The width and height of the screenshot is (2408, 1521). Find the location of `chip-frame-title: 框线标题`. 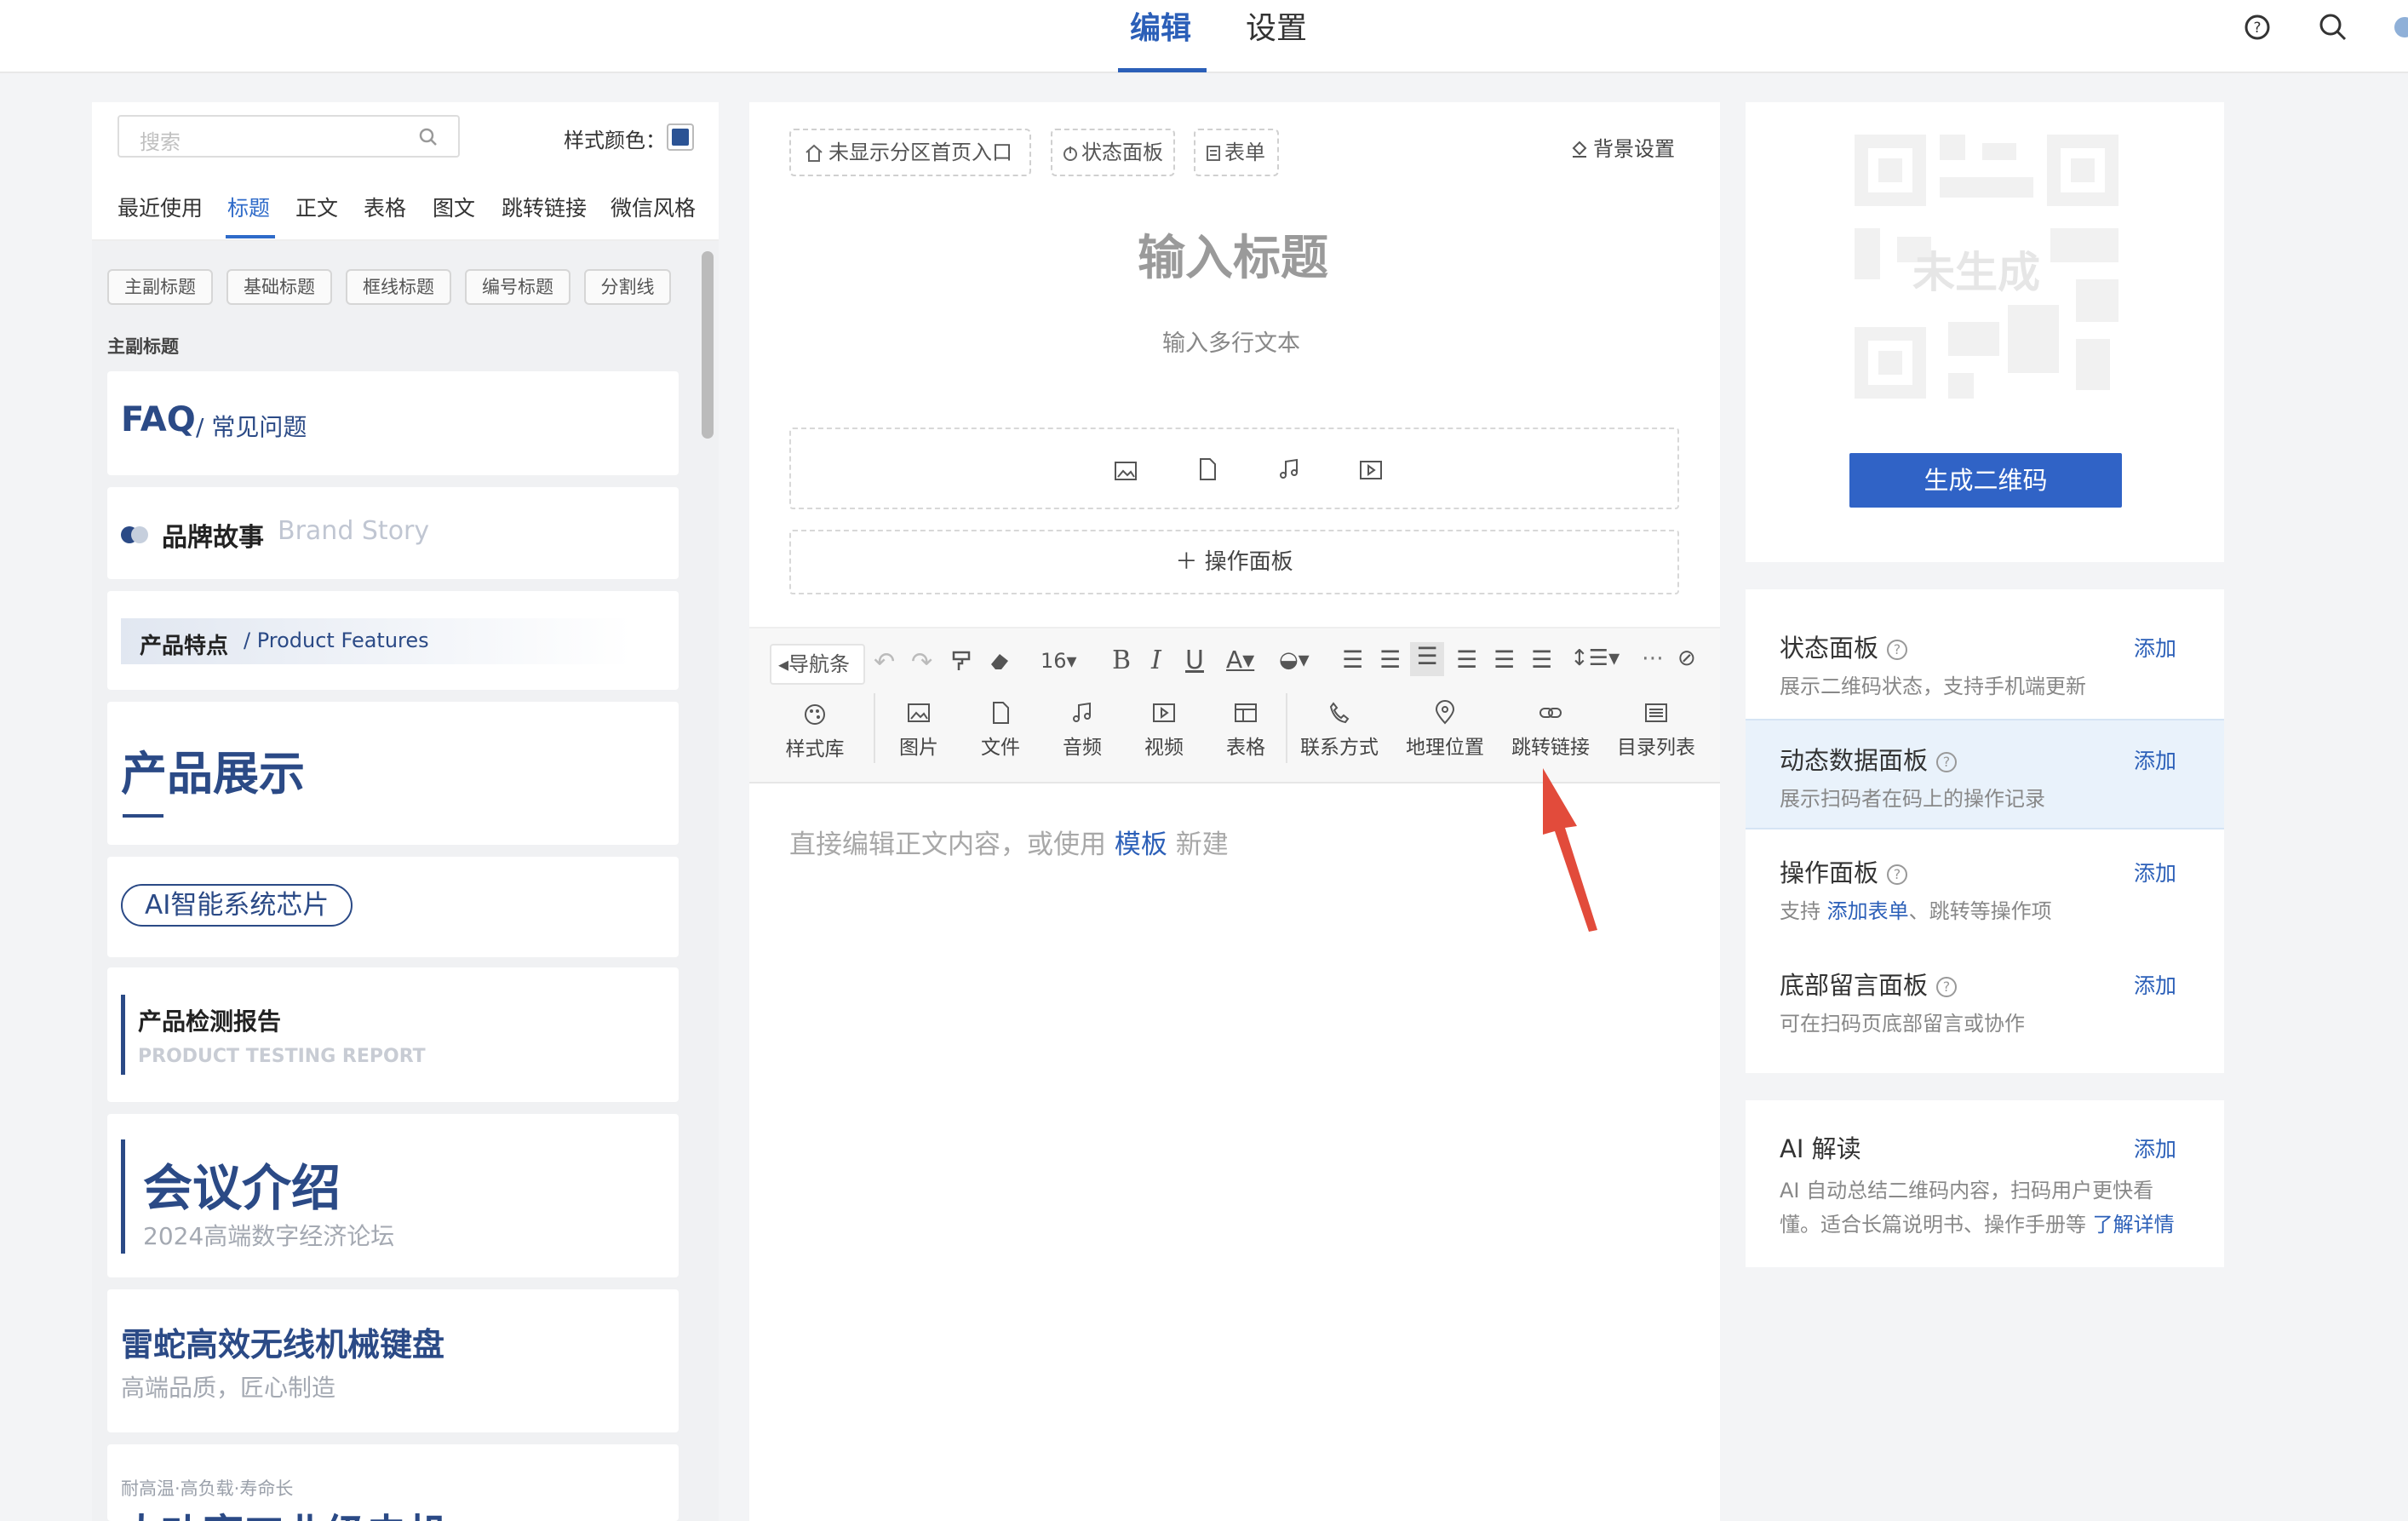

chip-frame-title: 框线标题 is located at coordinates (399, 287).